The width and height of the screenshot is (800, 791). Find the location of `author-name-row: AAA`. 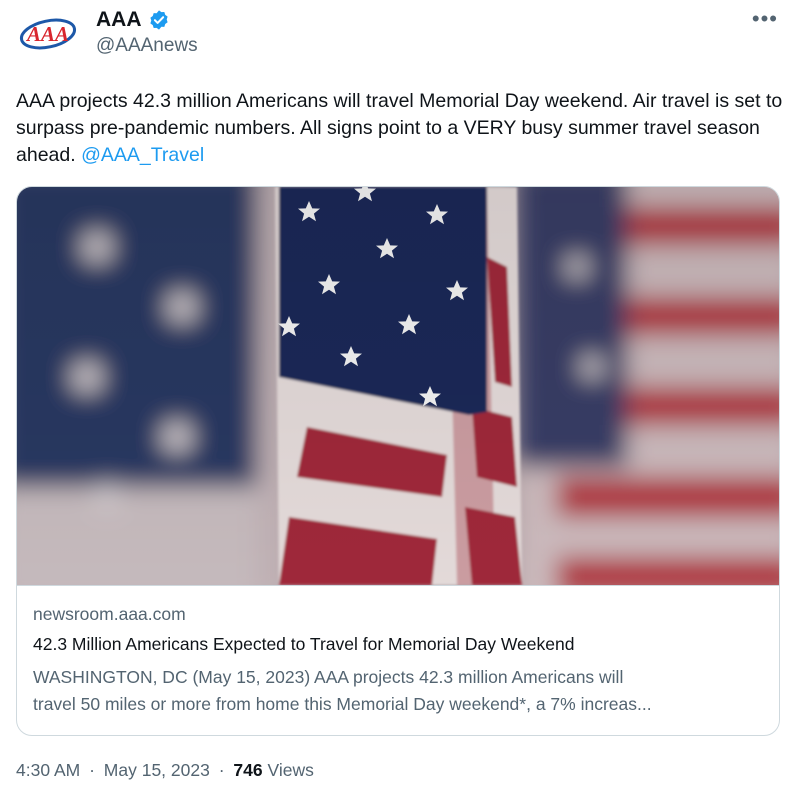

author-name-row: AAA is located at coordinates (133, 20).